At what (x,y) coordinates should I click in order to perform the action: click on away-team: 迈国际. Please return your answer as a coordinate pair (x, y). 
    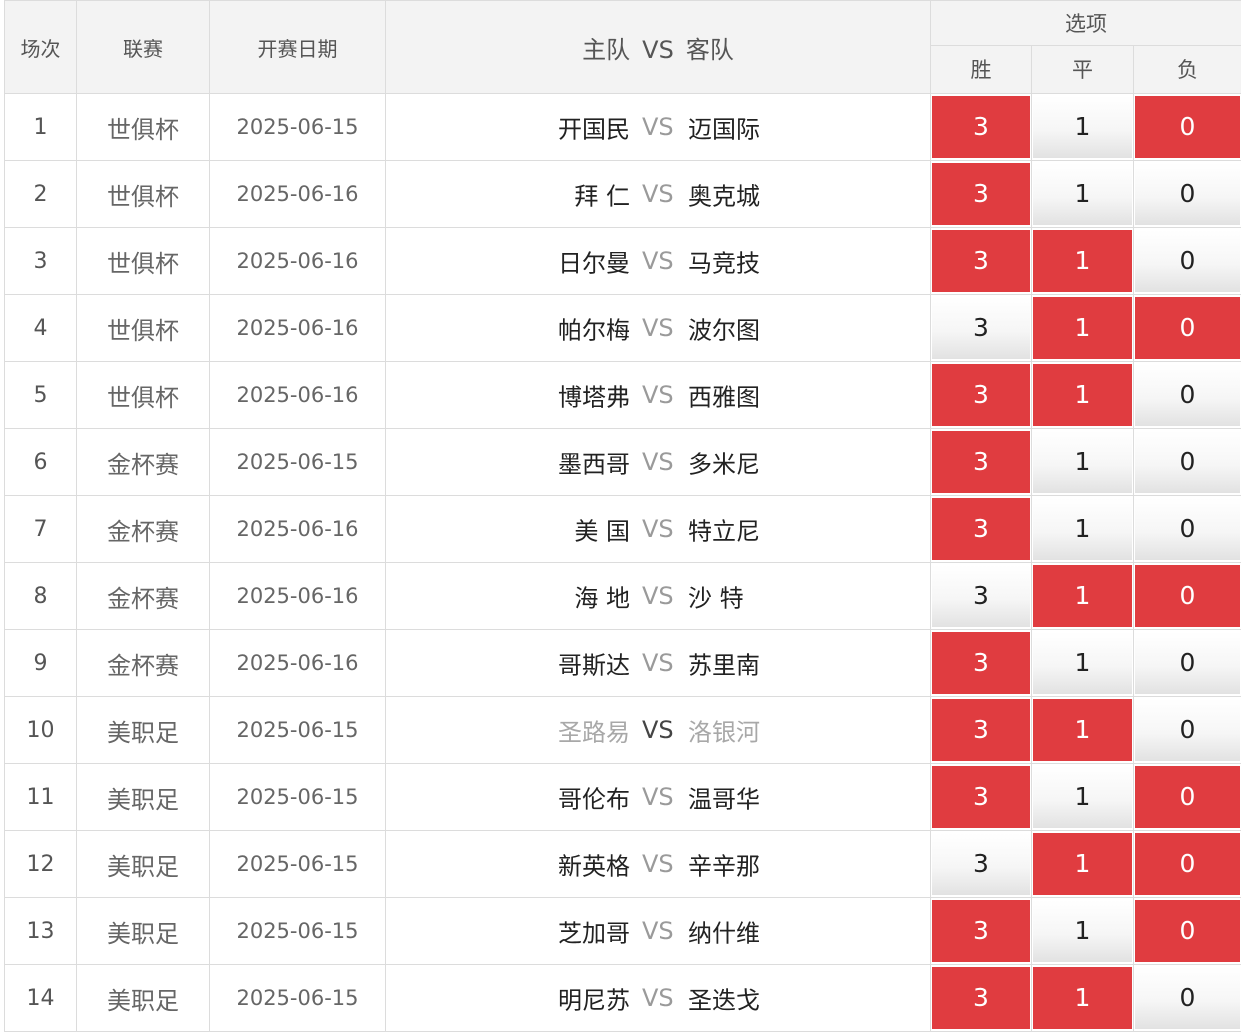
    Looking at the image, I should click on (724, 127).